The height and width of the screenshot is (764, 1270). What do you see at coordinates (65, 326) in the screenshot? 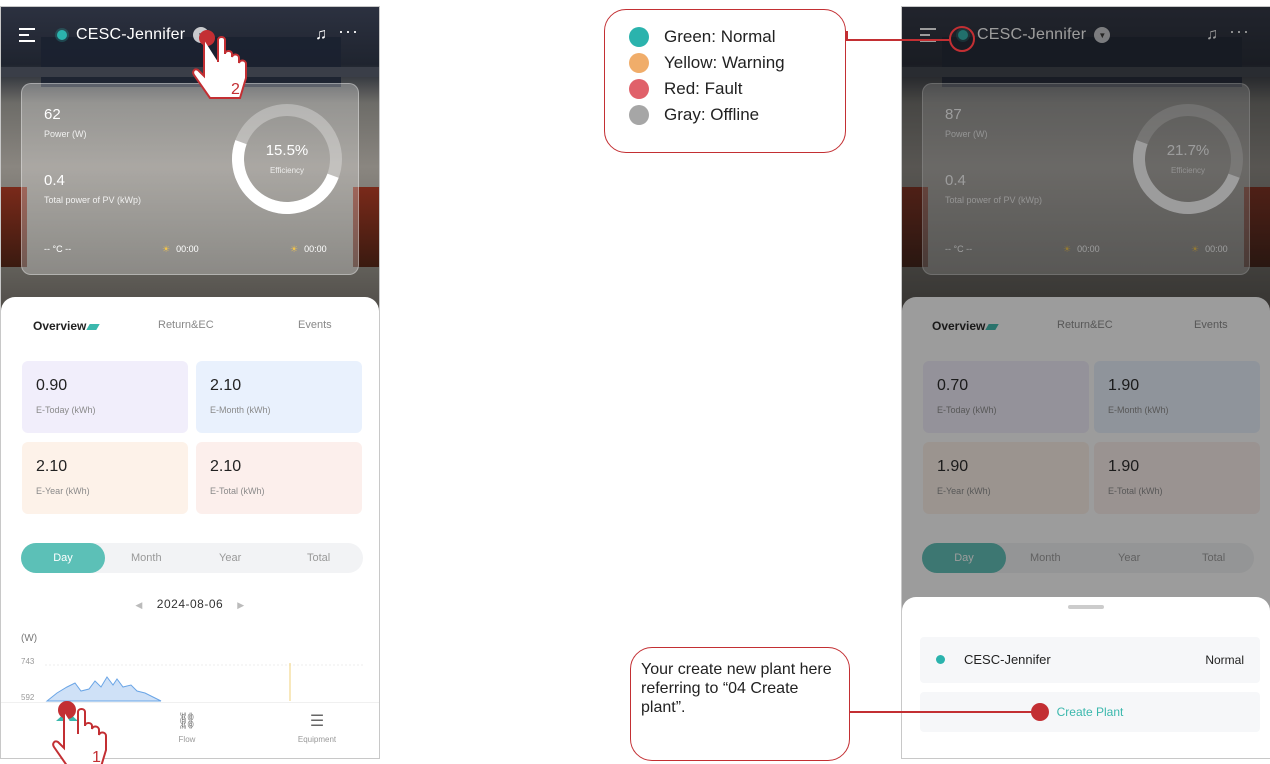
I see `tab-overview: Overview` at bounding box center [65, 326].